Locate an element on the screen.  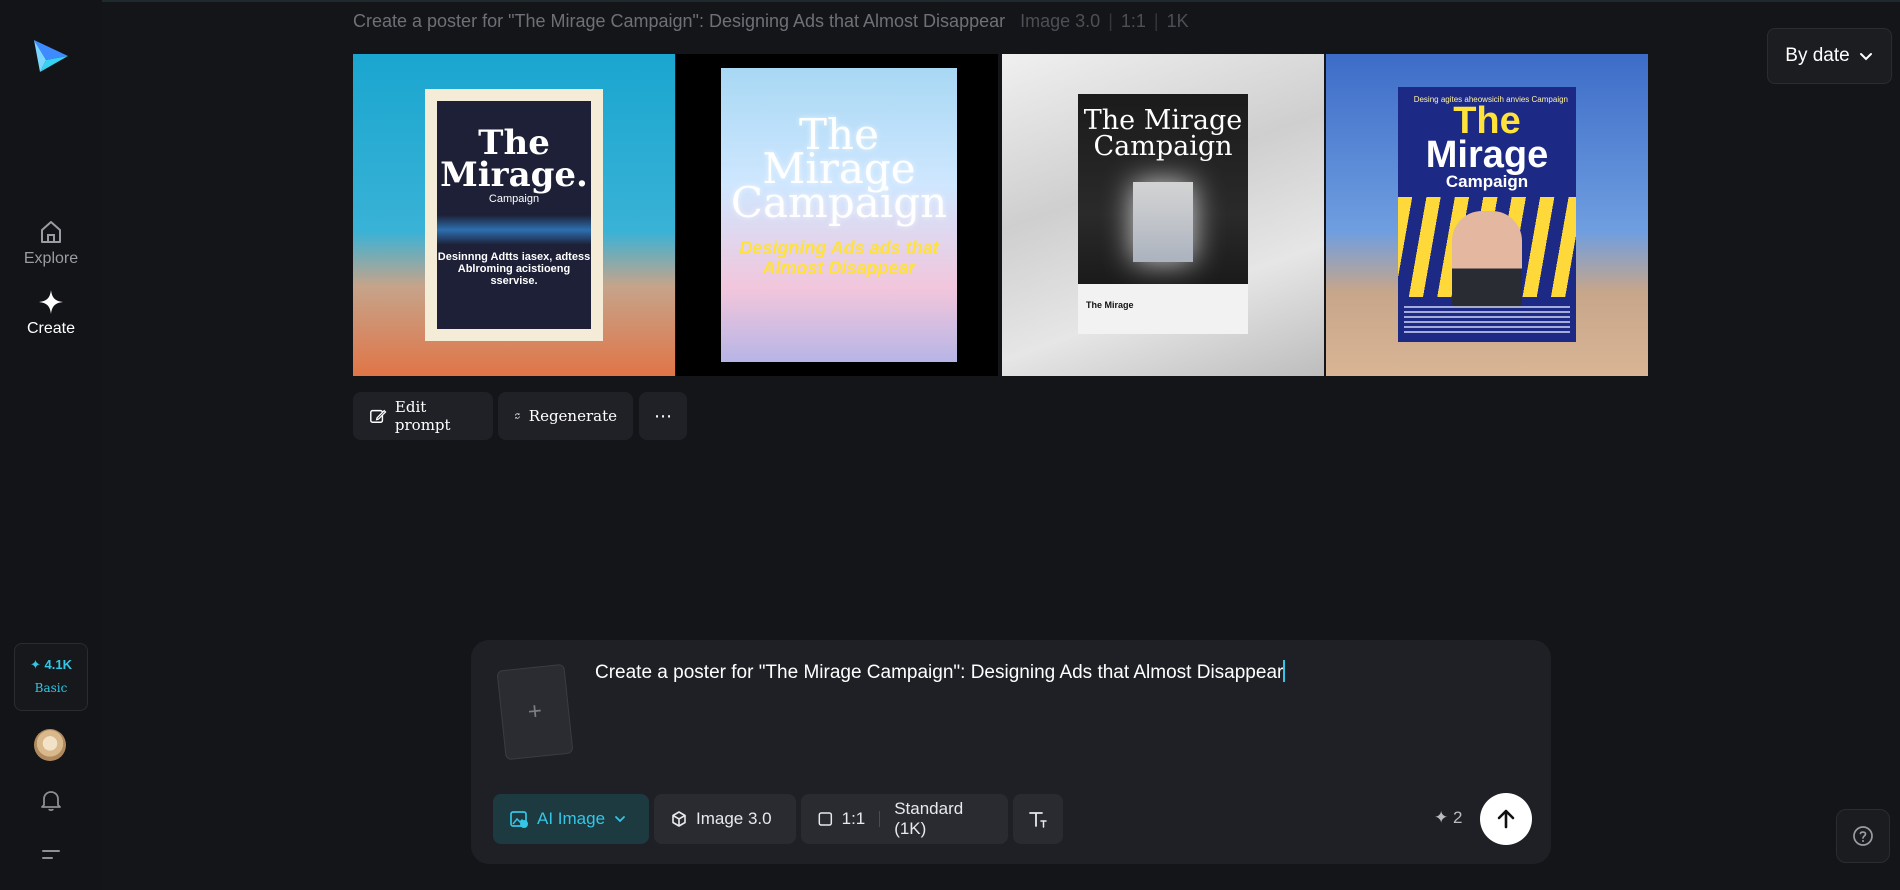
edit-prompt-label: Edit prompt is located at coordinates (422, 416).